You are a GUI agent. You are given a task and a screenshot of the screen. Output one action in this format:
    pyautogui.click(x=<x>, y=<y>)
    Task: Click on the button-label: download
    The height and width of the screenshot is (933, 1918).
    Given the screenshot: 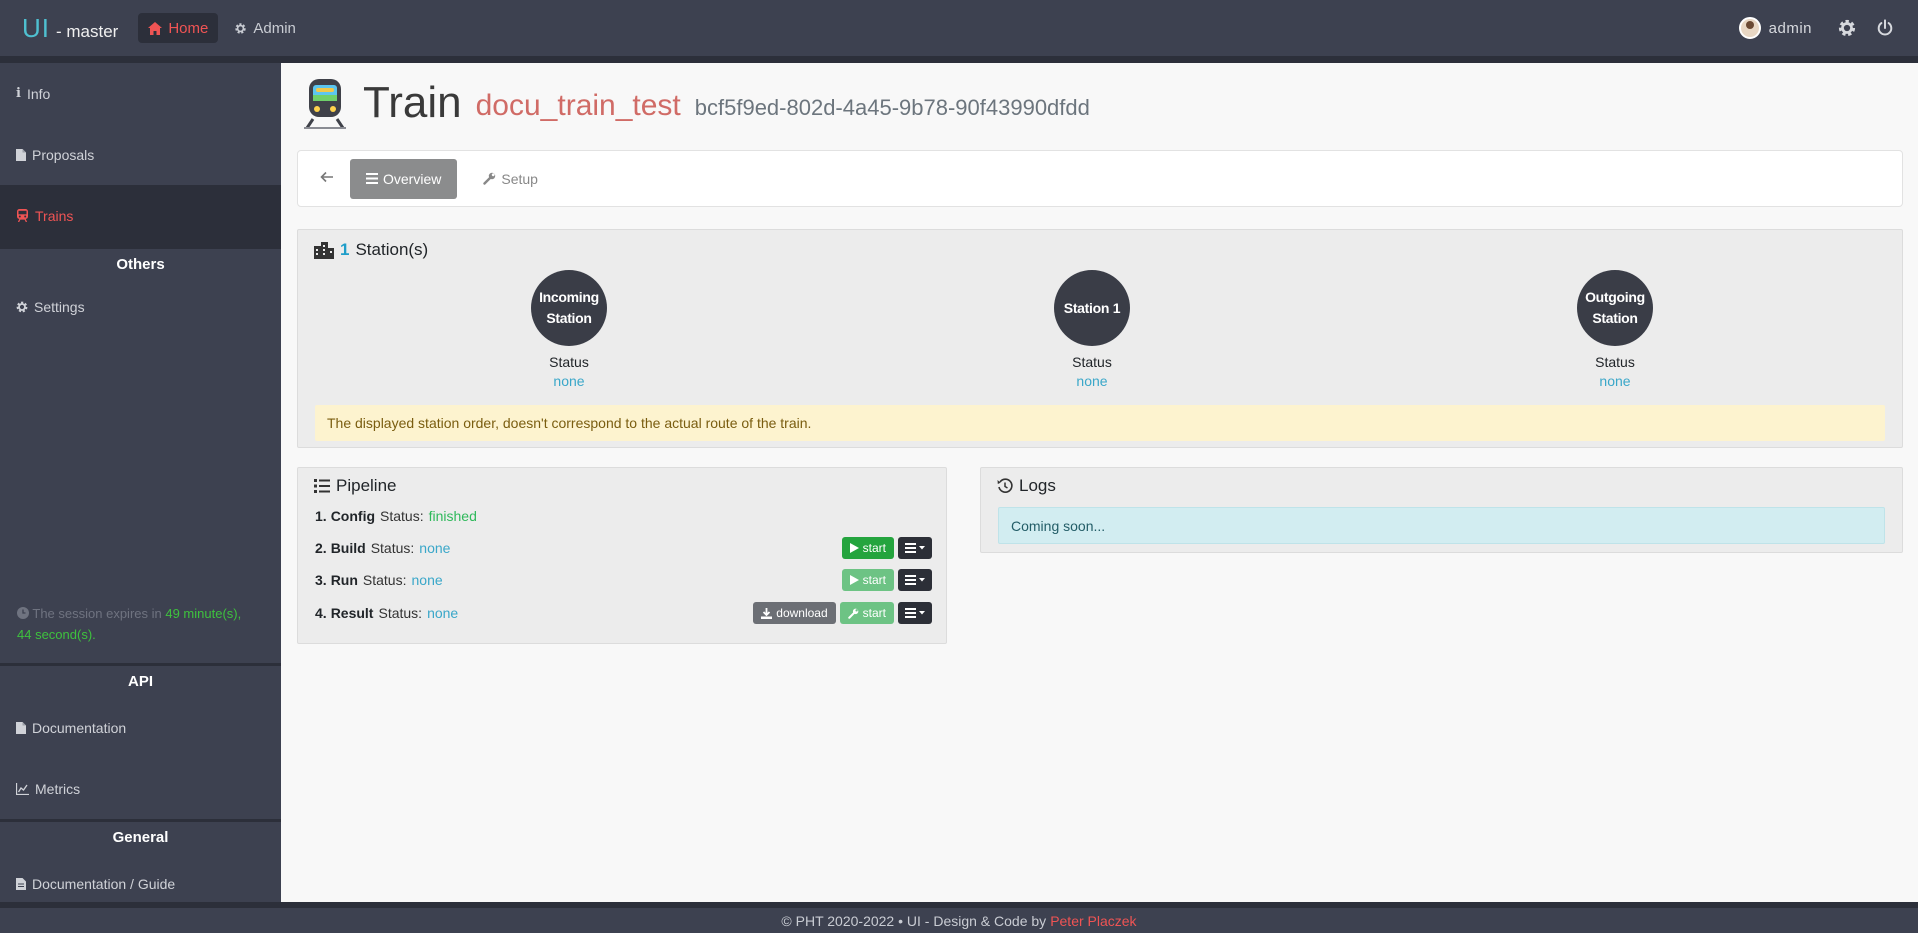 What is the action you would take?
    pyautogui.click(x=802, y=613)
    